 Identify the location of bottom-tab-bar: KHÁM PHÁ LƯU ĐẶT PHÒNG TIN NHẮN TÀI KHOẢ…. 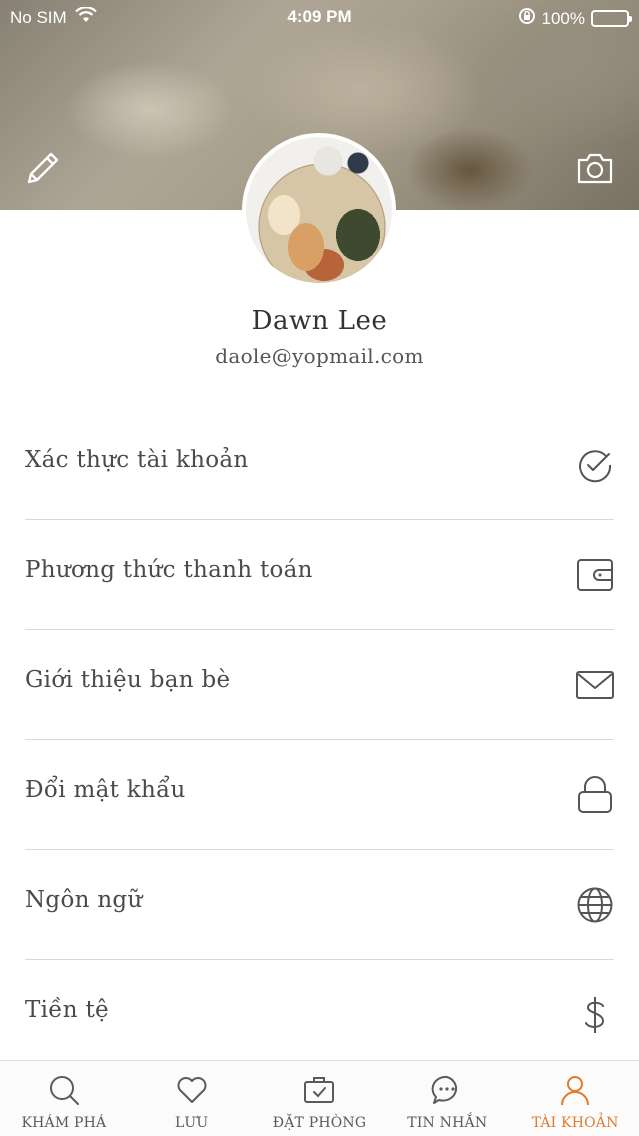
(319, 1098).